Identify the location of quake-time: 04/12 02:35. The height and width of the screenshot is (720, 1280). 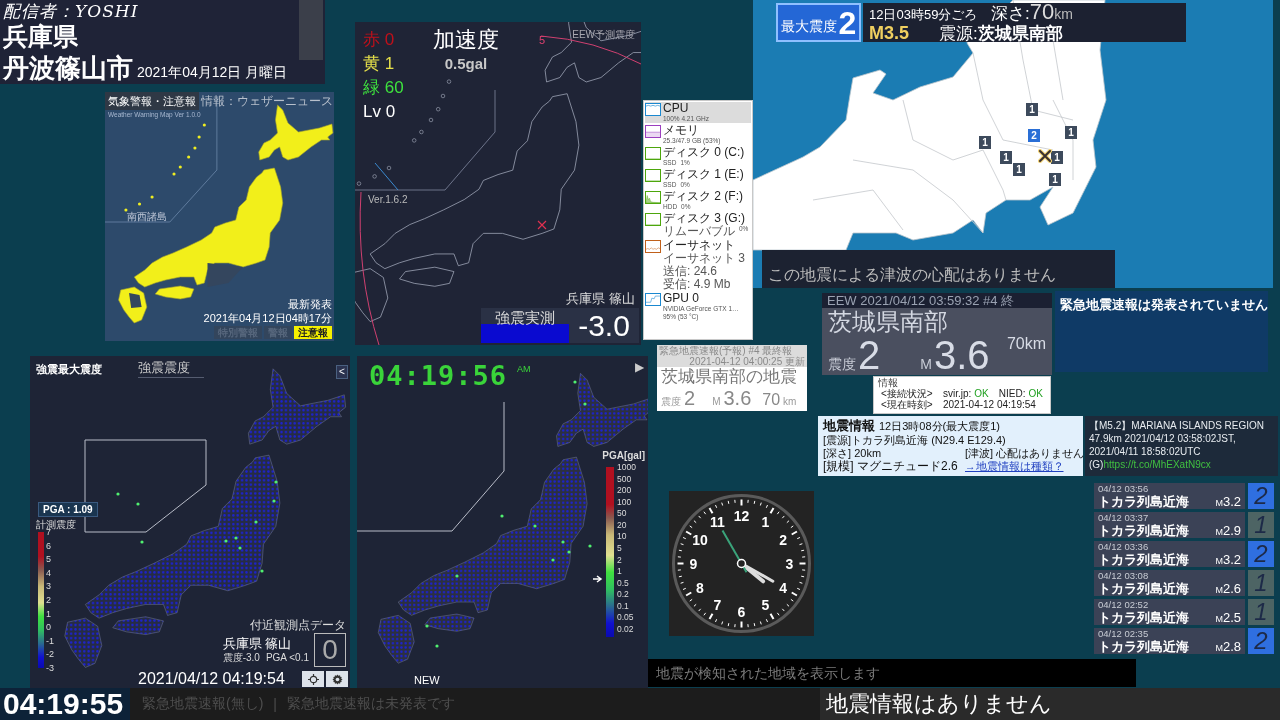
(1124, 634).